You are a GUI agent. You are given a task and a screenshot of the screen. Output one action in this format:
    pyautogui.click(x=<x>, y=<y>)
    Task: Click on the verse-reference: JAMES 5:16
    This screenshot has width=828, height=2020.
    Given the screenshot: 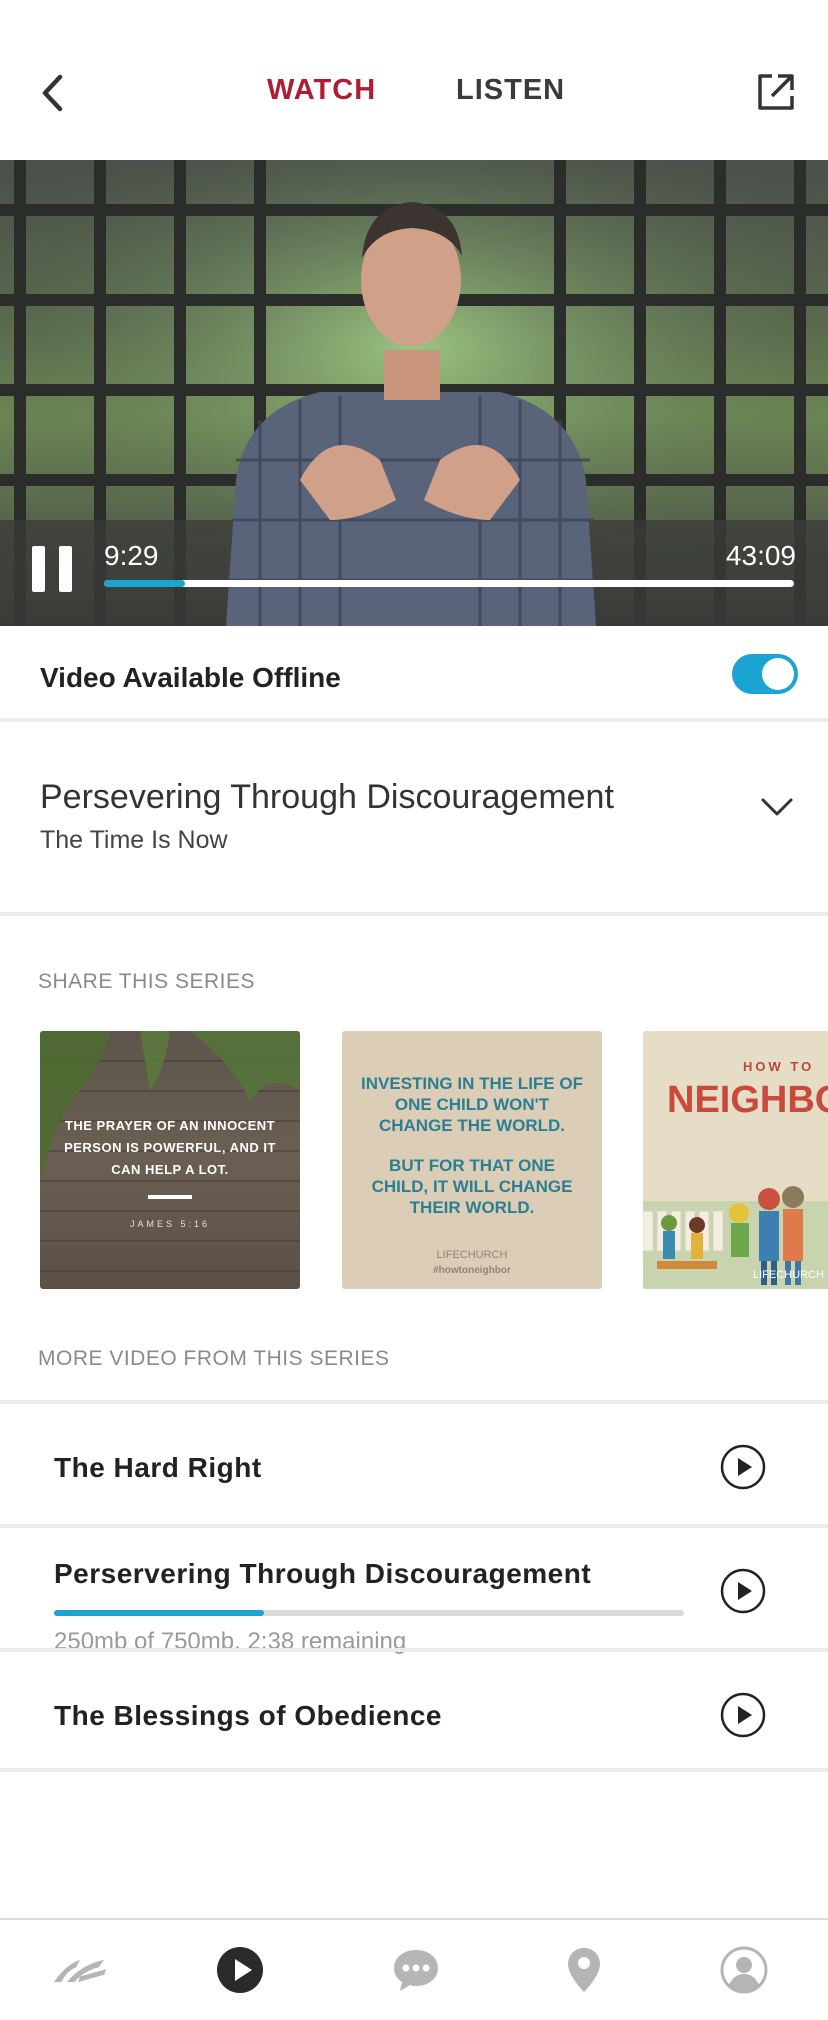 What is the action you would take?
    pyautogui.click(x=170, y=1224)
    